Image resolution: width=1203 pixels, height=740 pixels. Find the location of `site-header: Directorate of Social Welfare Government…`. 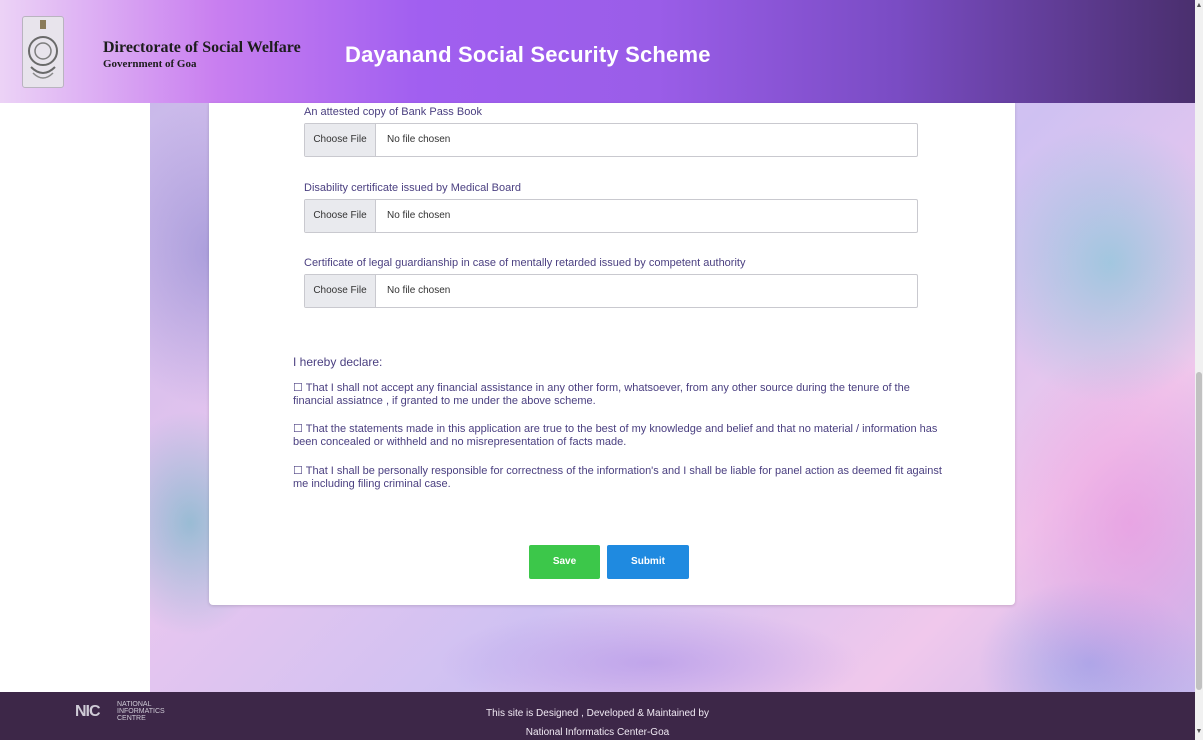

site-header: Directorate of Social Welfare Government… is located at coordinates (597, 51).